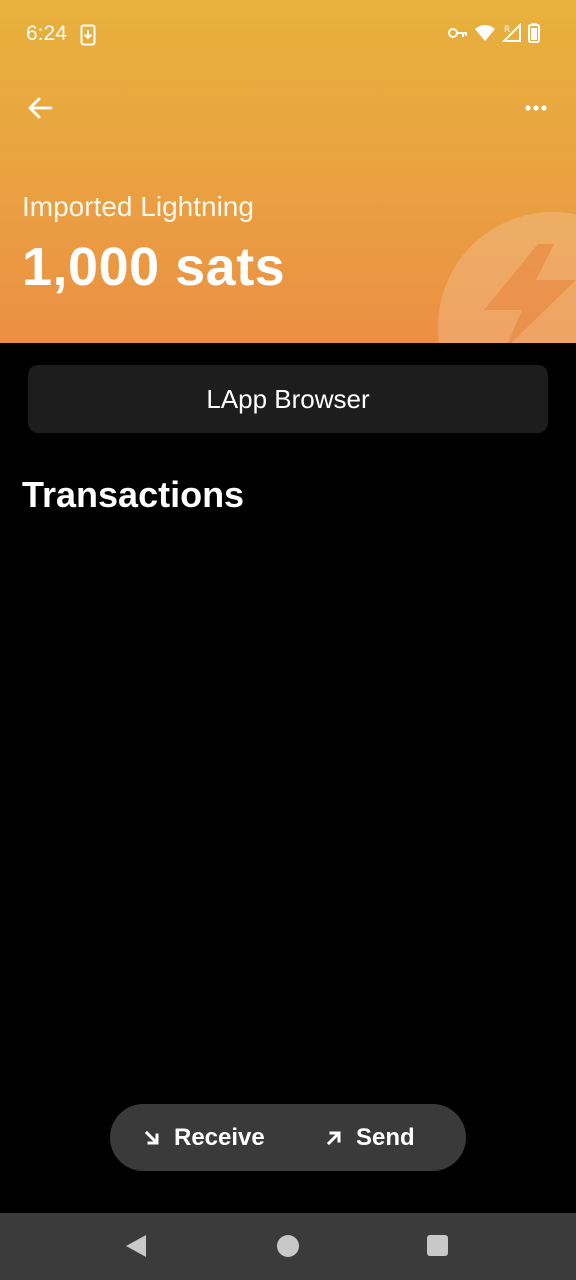 The height and width of the screenshot is (1280, 576). Describe the element at coordinates (219, 1137) in the screenshot. I see `receive-label: Receive` at that location.